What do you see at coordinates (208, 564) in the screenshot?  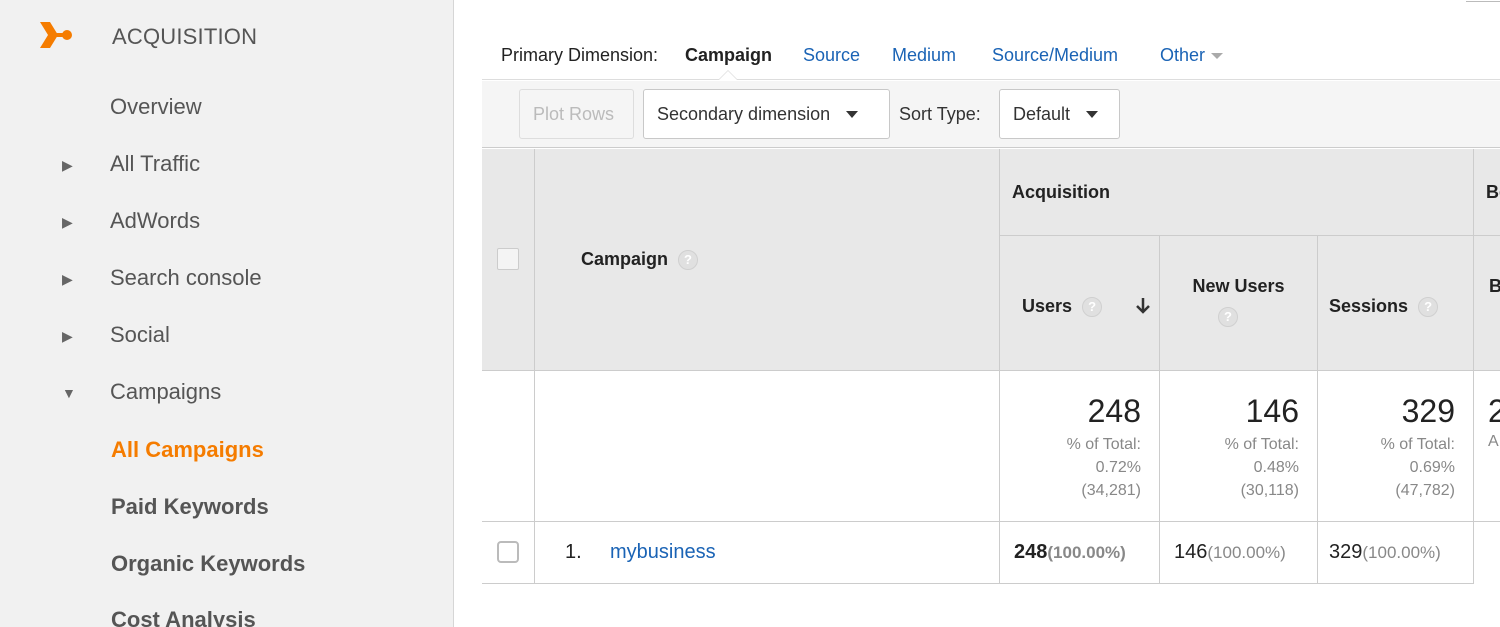 I see `sidebar-subitem-organic-keywords: Organic Keywords` at bounding box center [208, 564].